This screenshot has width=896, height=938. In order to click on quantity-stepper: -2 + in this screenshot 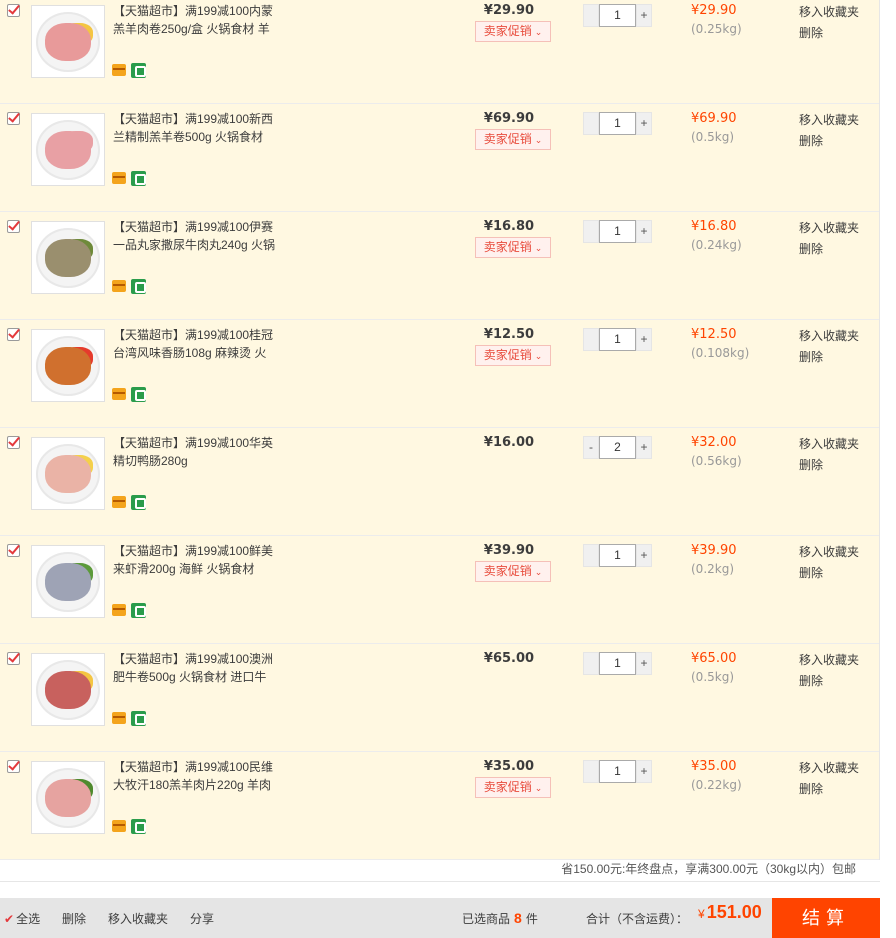, I will do `click(617, 447)`.